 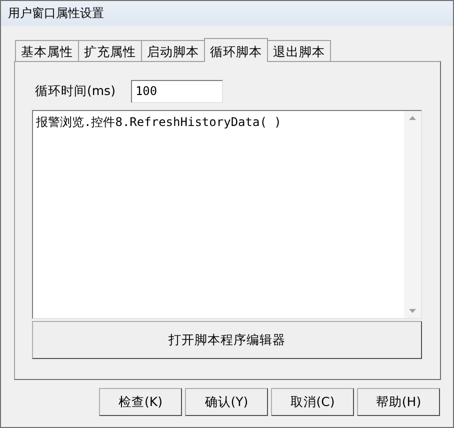 I want to click on scroll-down-icon, so click(x=412, y=311).